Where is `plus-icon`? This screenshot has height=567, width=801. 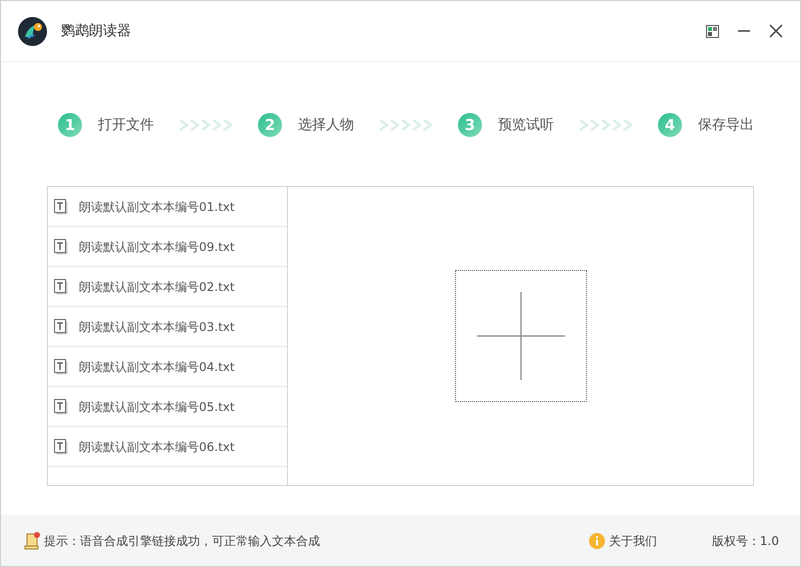 plus-icon is located at coordinates (520, 336).